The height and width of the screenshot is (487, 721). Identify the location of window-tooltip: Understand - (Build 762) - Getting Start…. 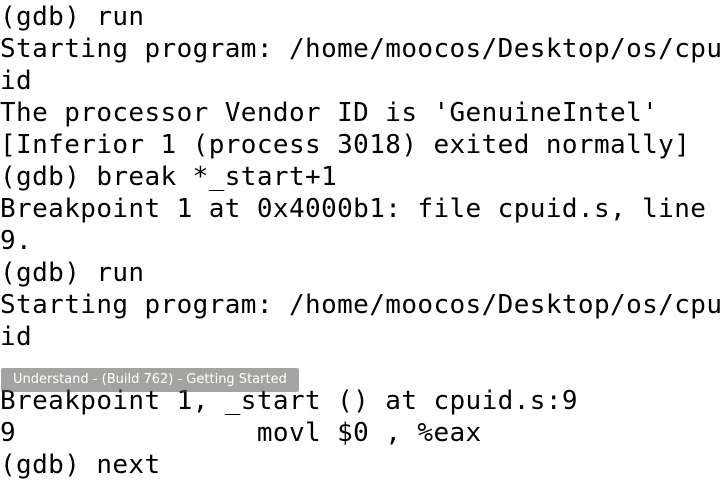
(150, 380).